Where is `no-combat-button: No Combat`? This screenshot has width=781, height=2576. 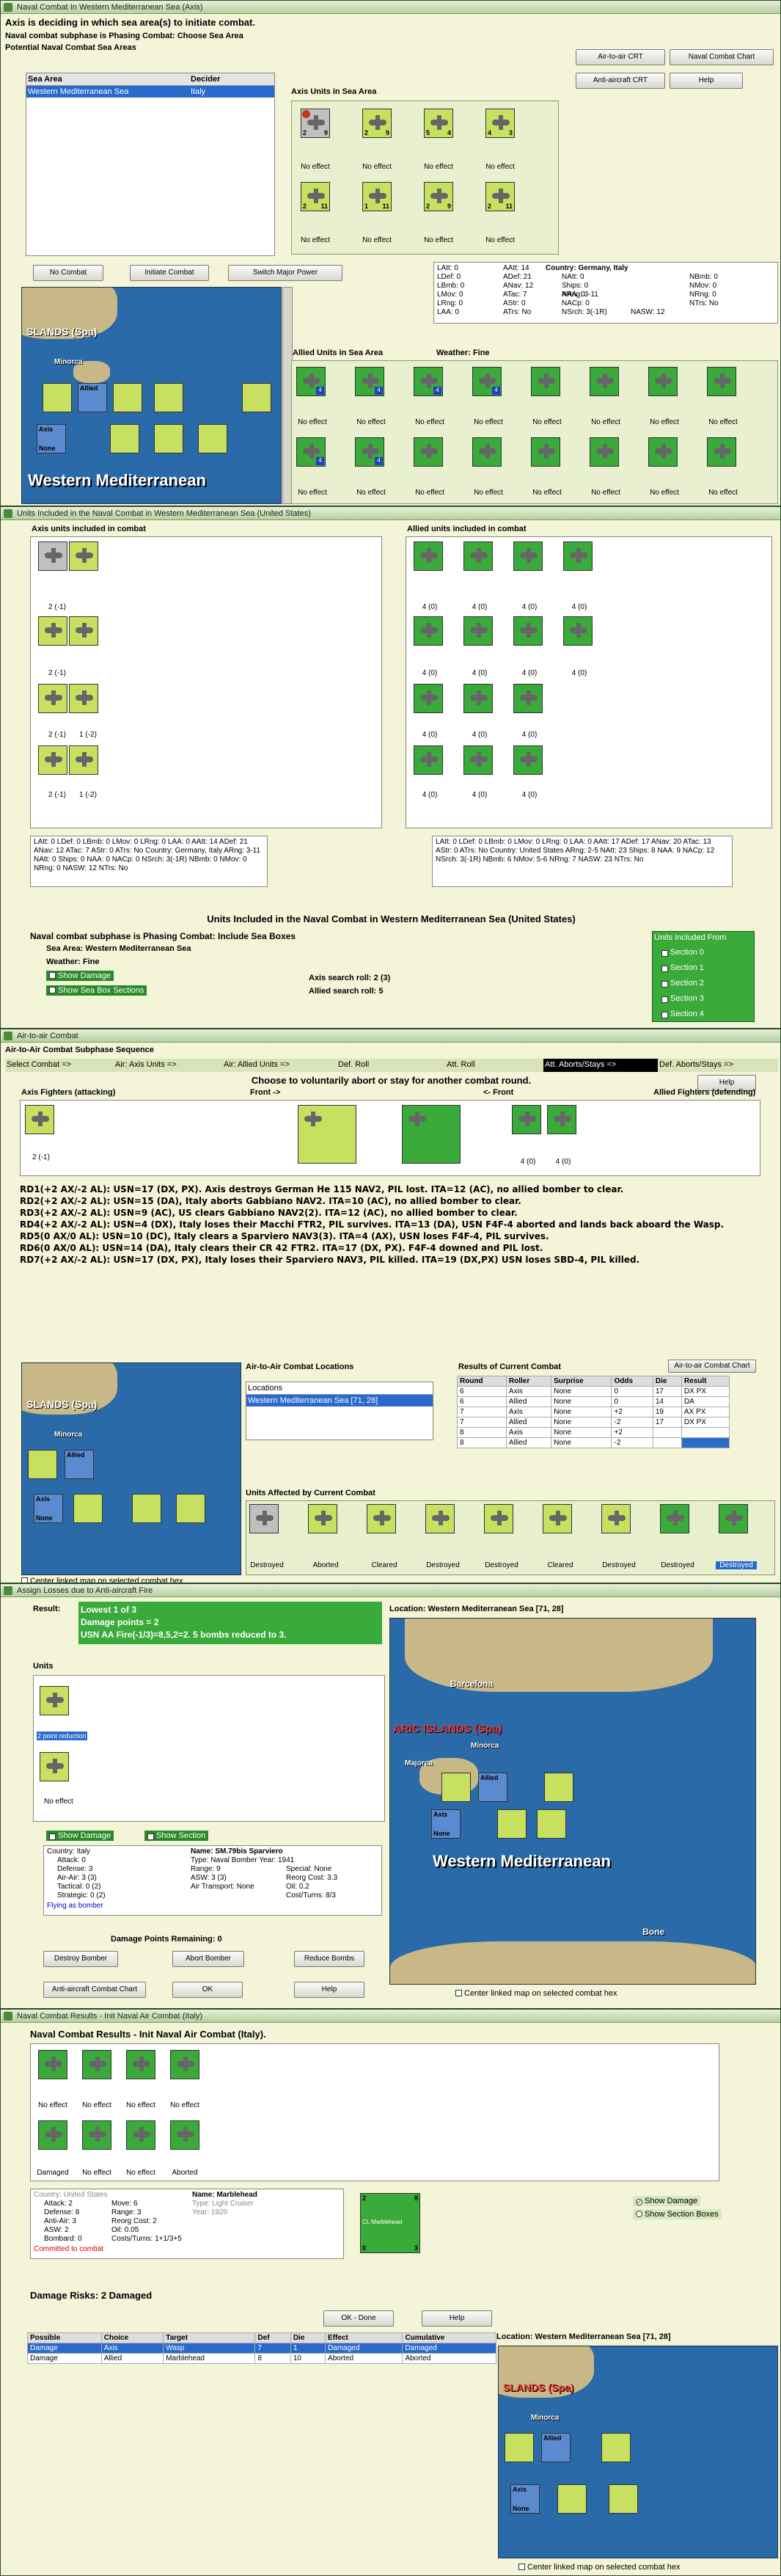 no-combat-button: No Combat is located at coordinates (68, 273).